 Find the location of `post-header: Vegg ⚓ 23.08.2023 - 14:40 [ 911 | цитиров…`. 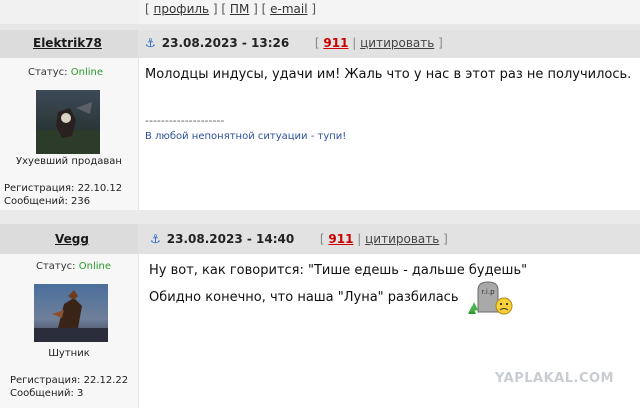

post-header: Vegg ⚓ 23.08.2023 - 14:40 [ 911 | цитиров… is located at coordinates (320, 239).